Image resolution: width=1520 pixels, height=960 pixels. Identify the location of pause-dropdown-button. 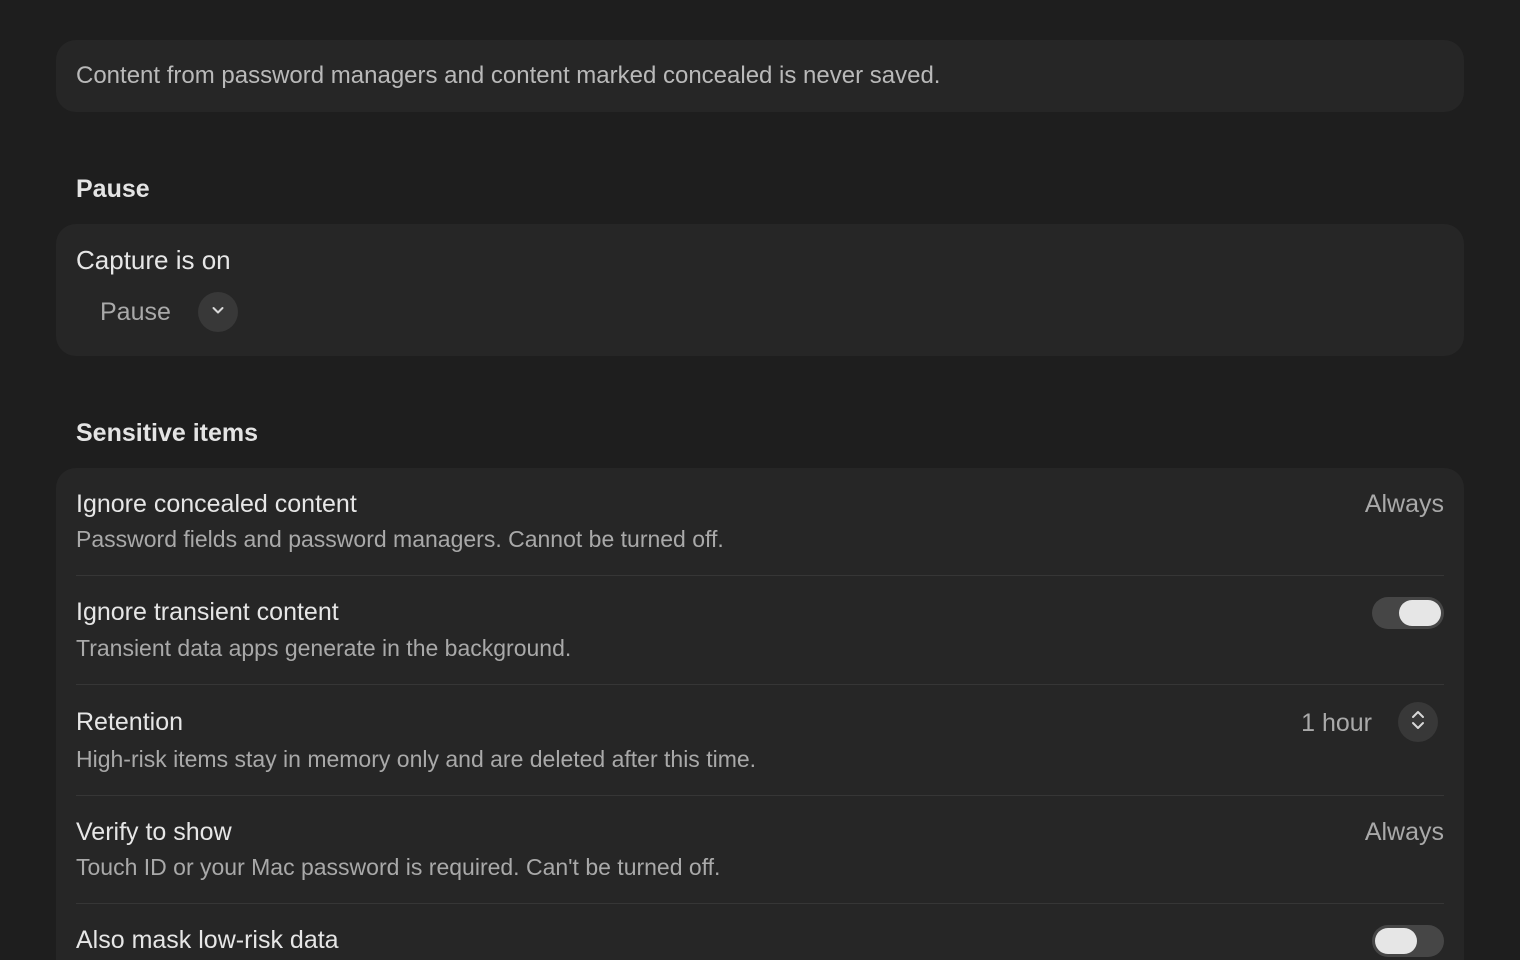
(218, 312).